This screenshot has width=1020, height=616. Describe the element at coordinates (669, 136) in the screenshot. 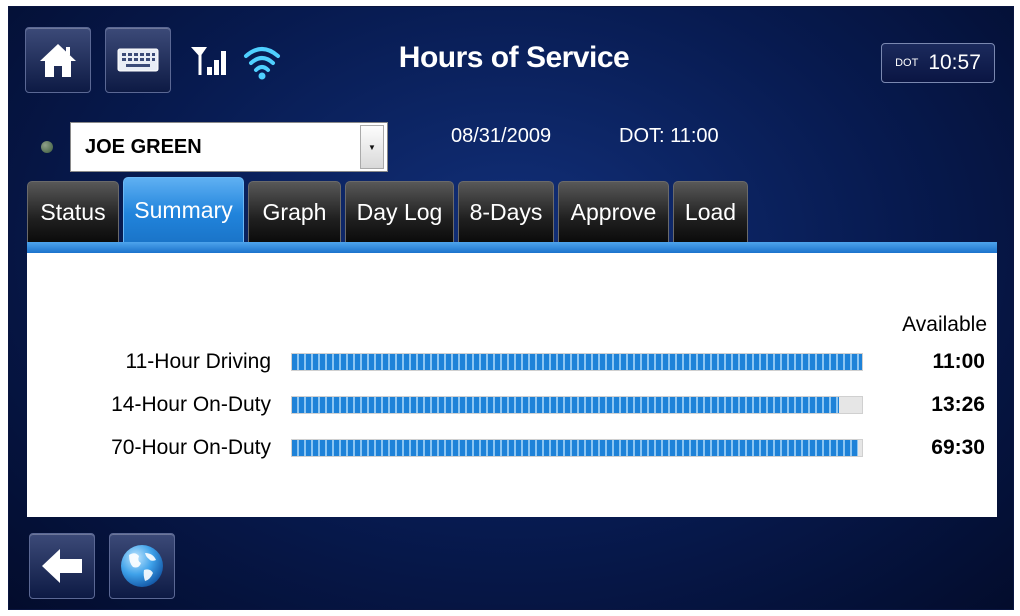

I see `dot-time: DOT: 11:00` at that location.